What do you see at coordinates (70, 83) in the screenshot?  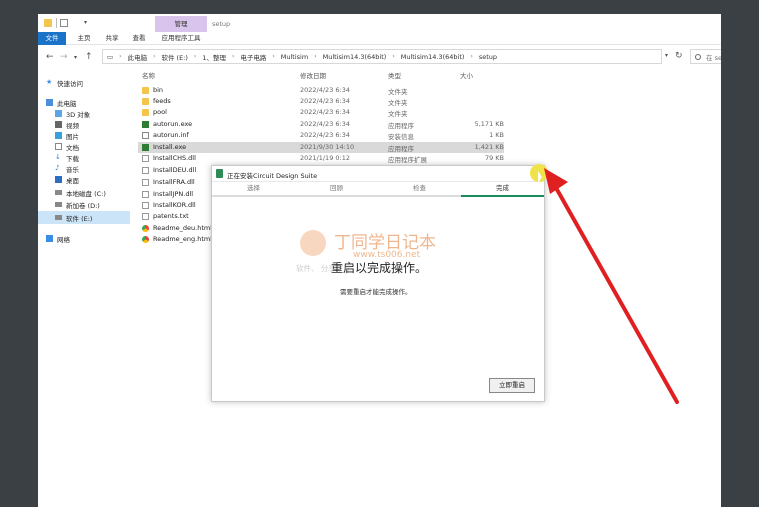 I see `nav-item-label: 快速访问` at bounding box center [70, 83].